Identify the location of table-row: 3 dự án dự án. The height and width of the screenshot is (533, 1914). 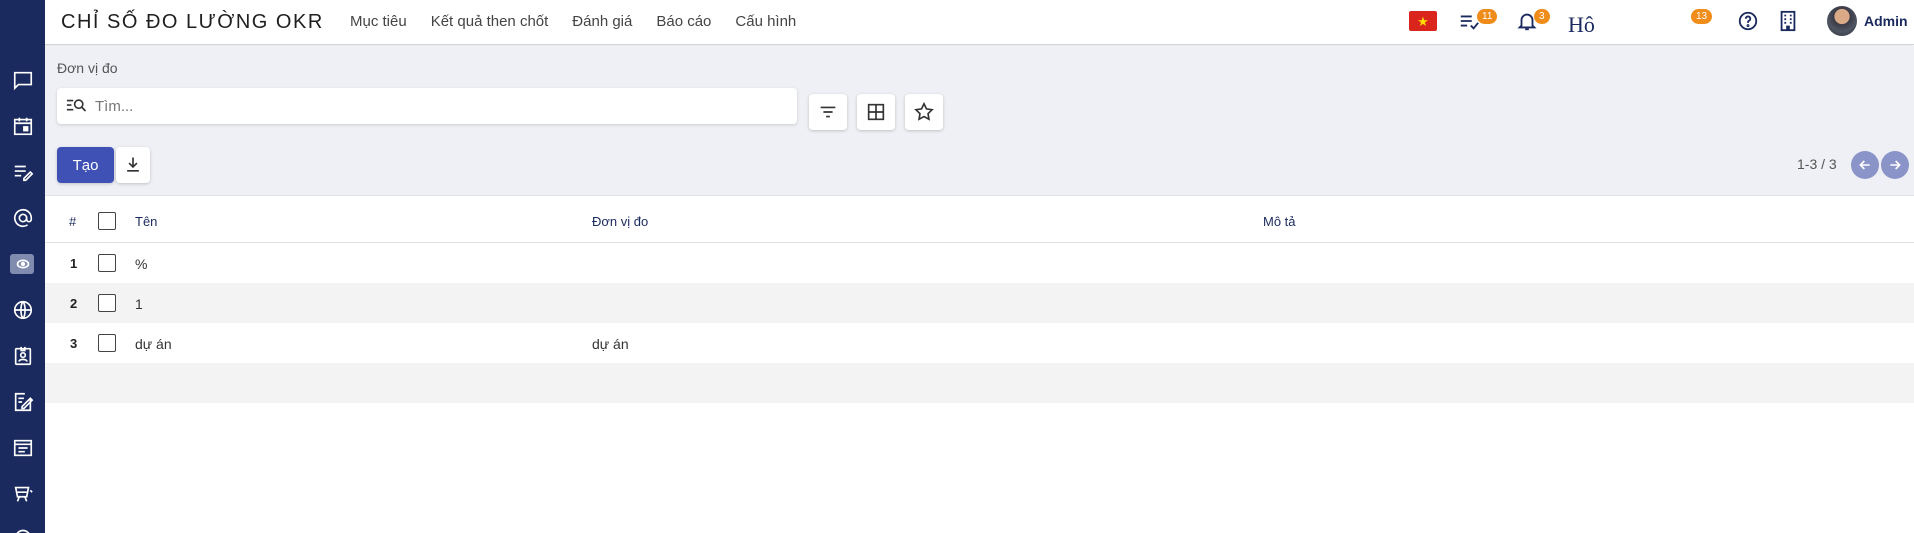
(979, 343).